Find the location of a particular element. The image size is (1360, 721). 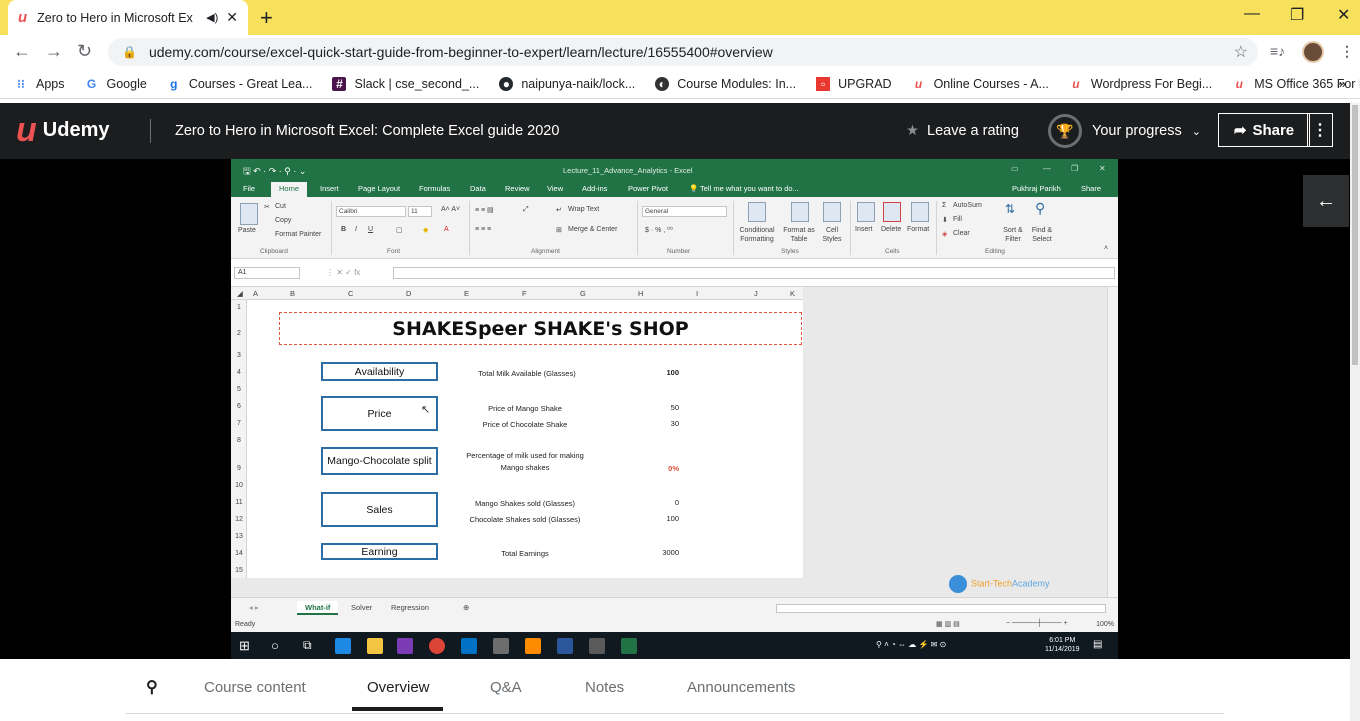

row-header: 12 is located at coordinates (239, 519).